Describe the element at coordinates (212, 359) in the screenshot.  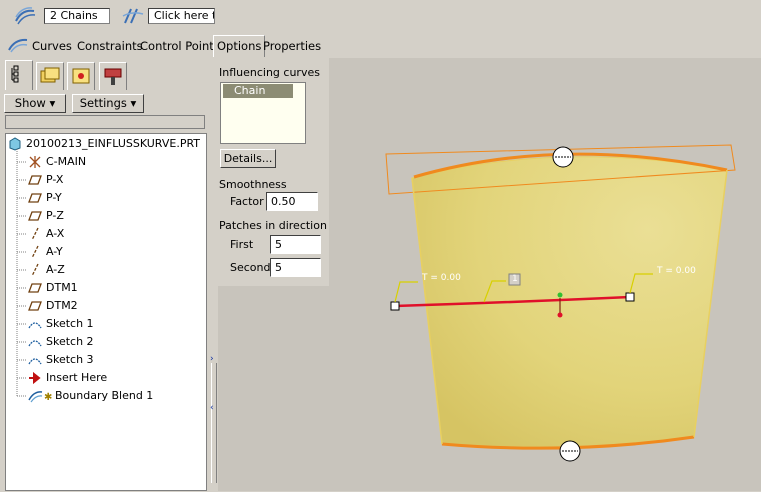
I see `expand-arrow-icon: ›` at that location.